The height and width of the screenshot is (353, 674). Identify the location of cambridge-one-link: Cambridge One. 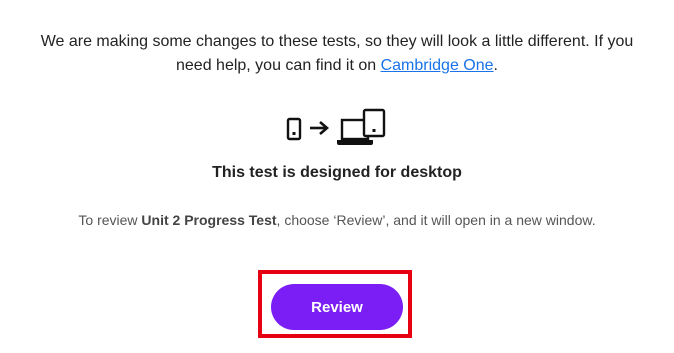
(437, 65).